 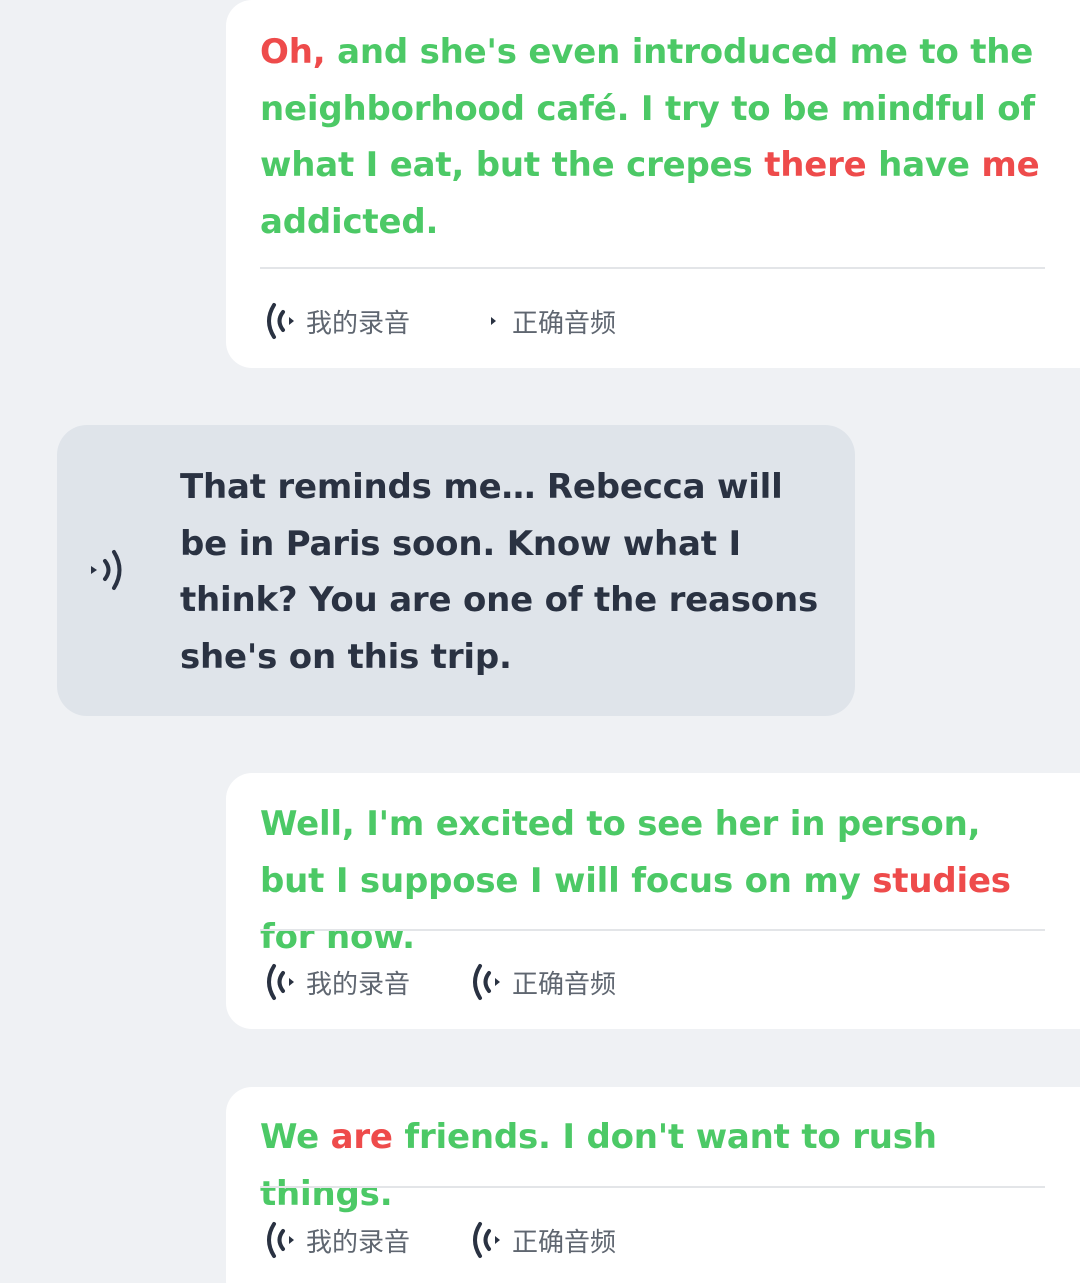 I want to click on word-incorrect: are, so click(x=362, y=1137).